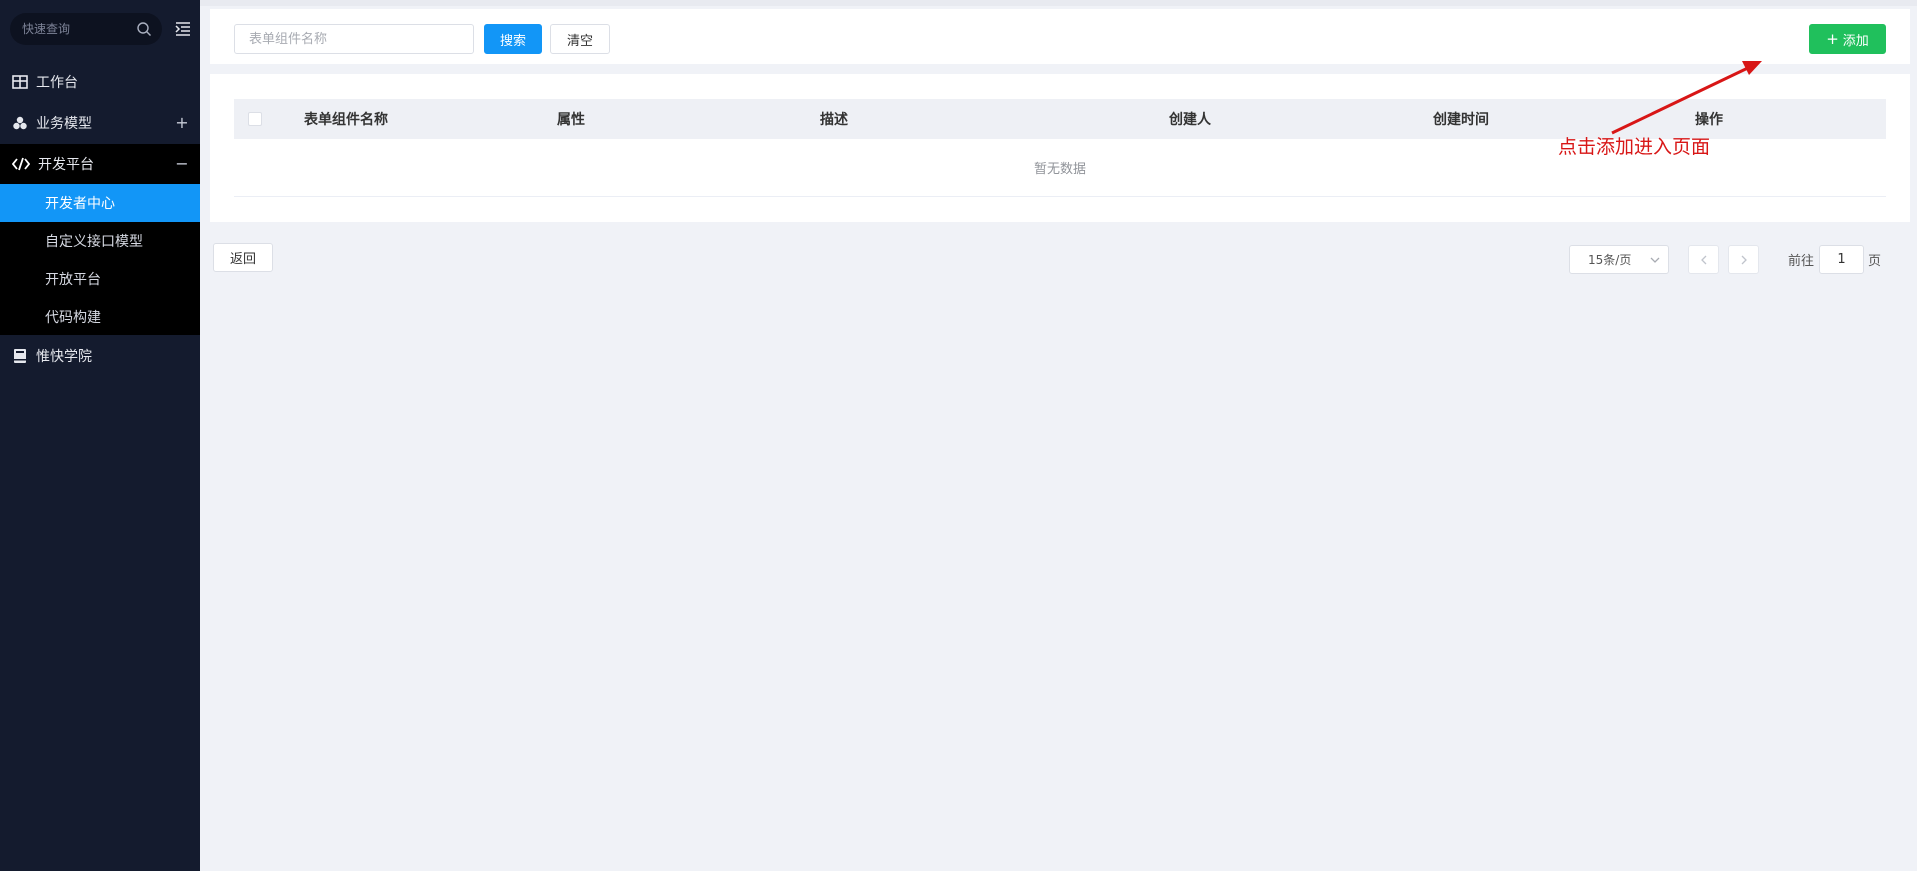 This screenshot has width=1917, height=871. Describe the element at coordinates (1655, 260) in the screenshot. I see `chevron-down-icon` at that location.